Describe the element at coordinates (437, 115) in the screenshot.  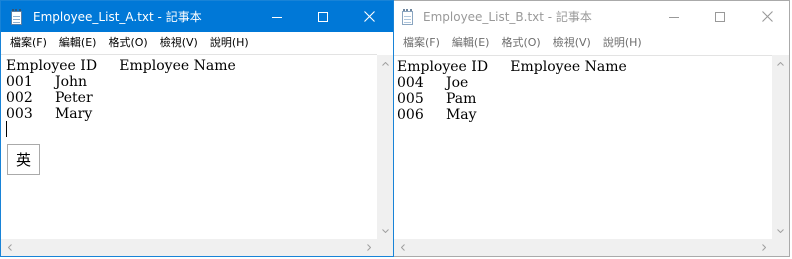
I see `text-line: 006 May` at that location.